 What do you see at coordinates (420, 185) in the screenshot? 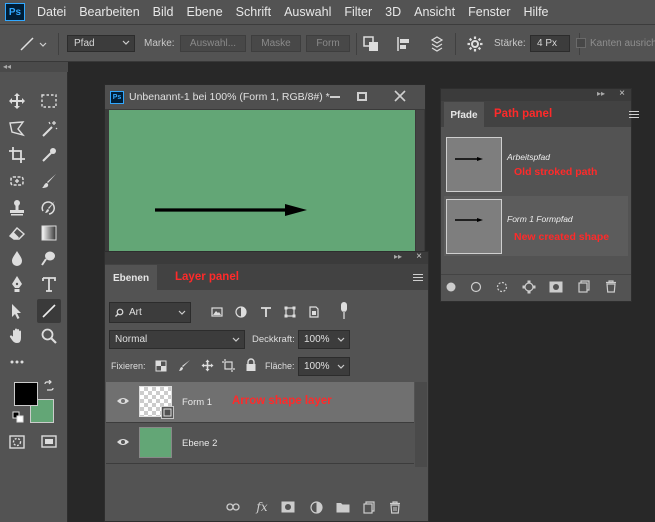
I see `vertical-scrollbar` at bounding box center [420, 185].